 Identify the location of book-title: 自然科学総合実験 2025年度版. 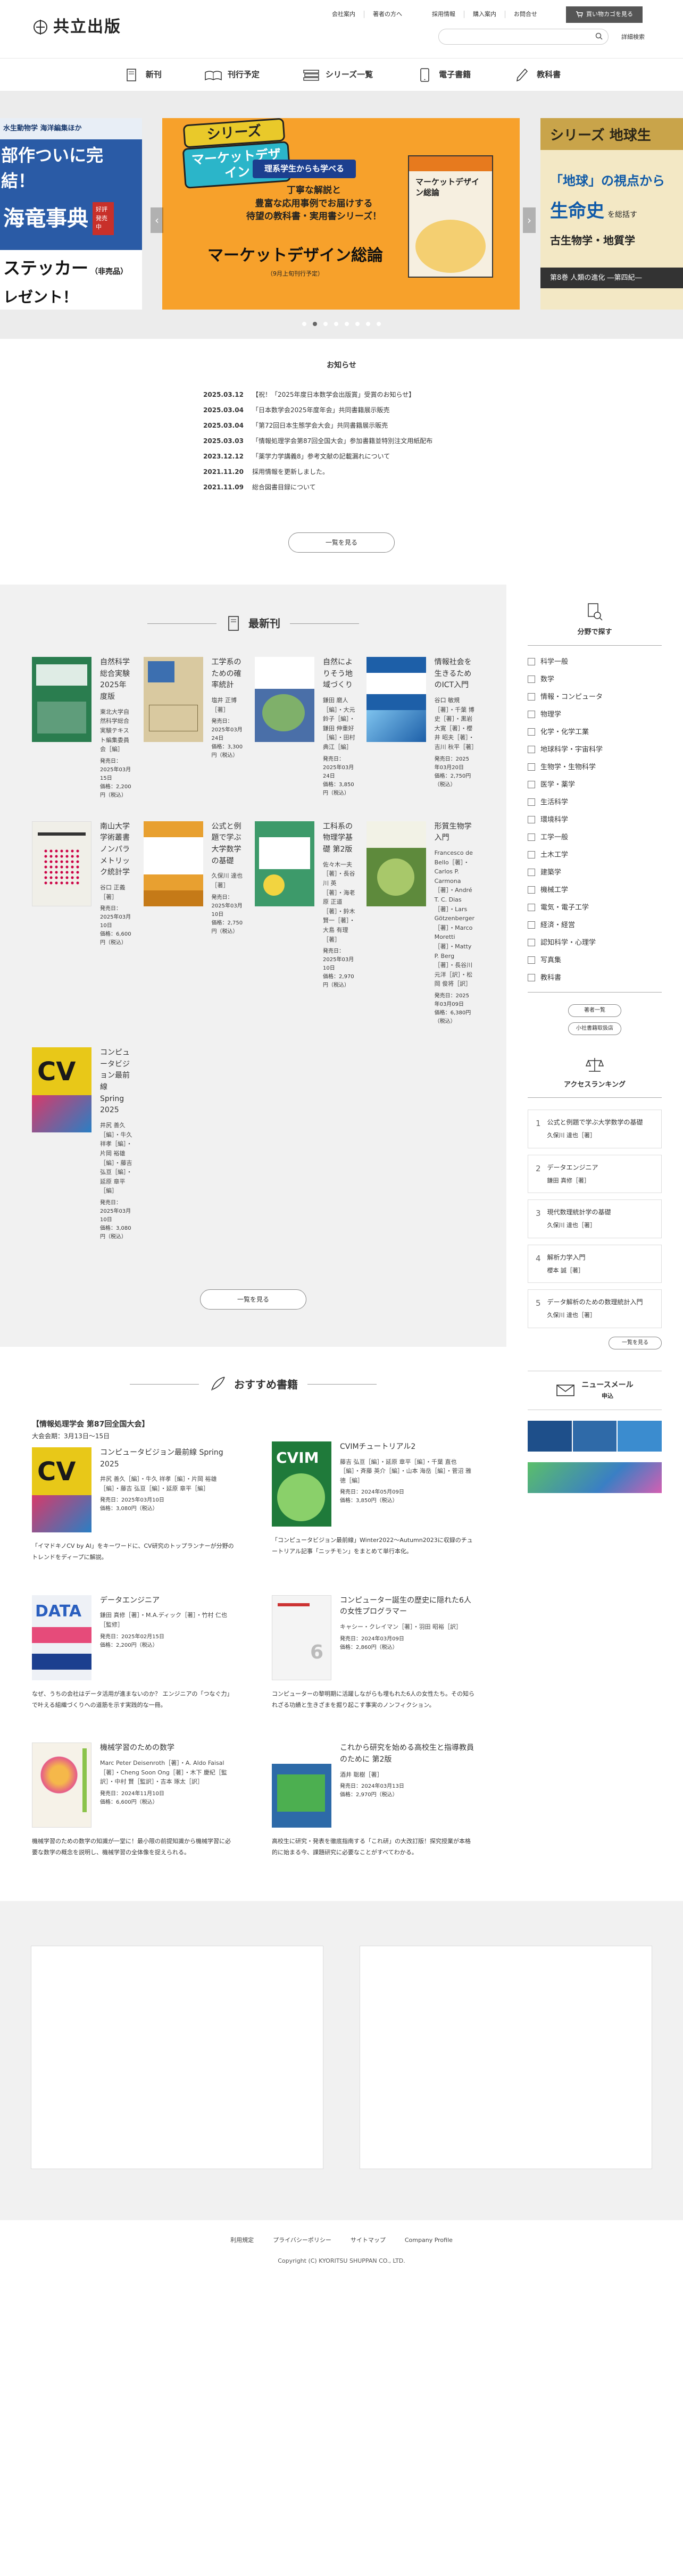
(116, 680).